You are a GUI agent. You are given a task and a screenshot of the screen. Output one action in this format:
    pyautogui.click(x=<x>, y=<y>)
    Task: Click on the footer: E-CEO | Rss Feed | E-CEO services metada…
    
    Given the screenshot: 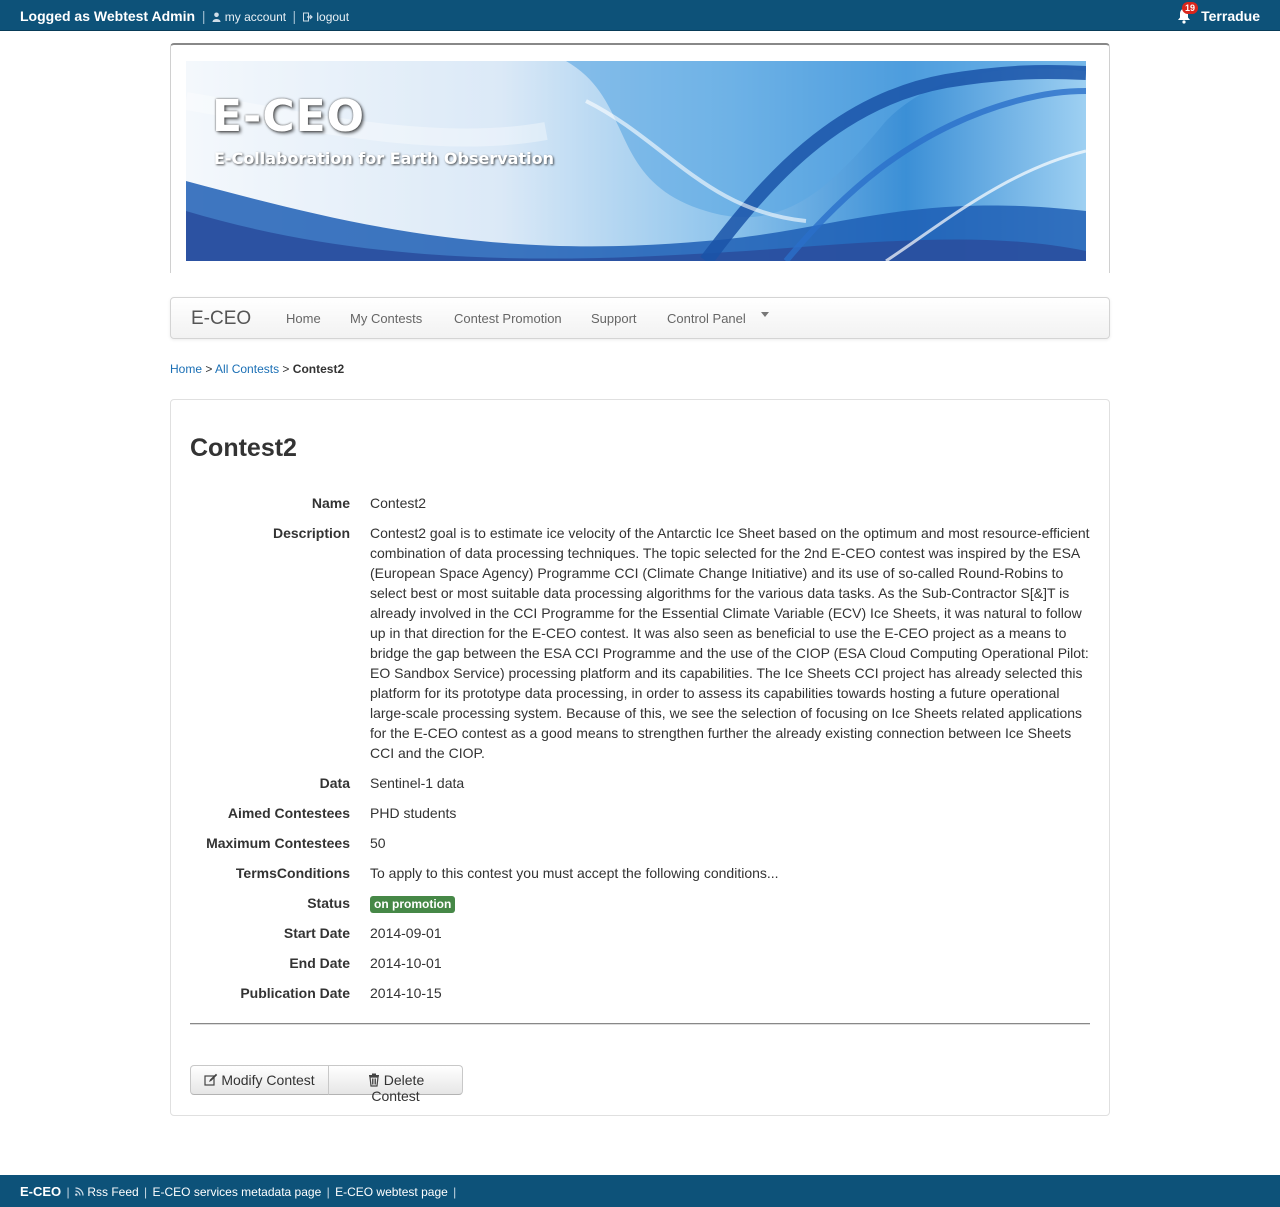 What is the action you would take?
    pyautogui.click(x=640, y=1191)
    